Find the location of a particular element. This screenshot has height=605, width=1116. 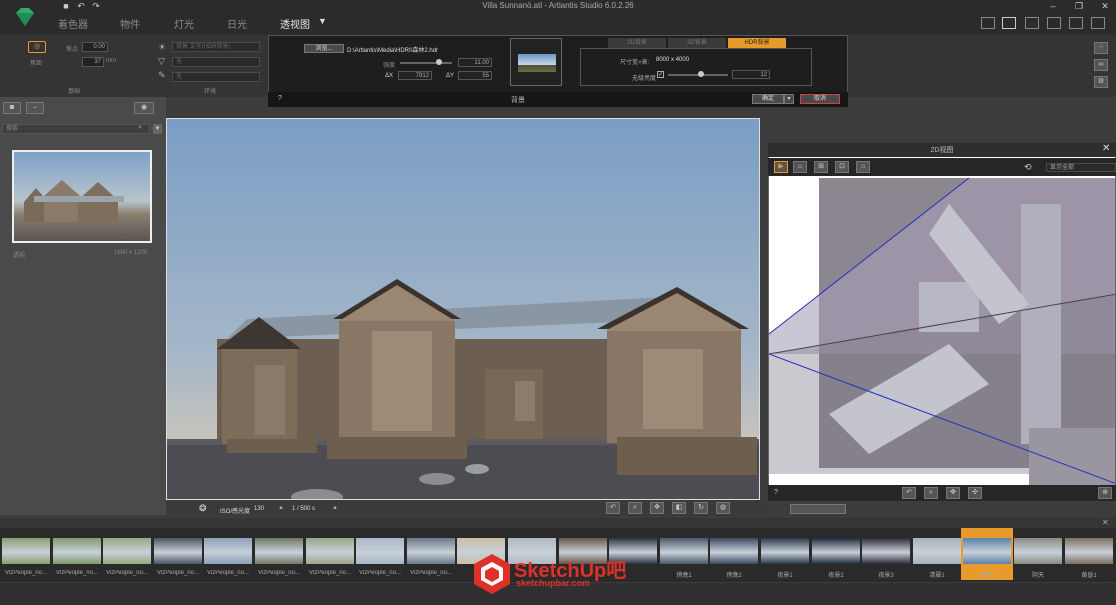

view-2d-zoom-icon: ⌕ is located at coordinates (931, 493).